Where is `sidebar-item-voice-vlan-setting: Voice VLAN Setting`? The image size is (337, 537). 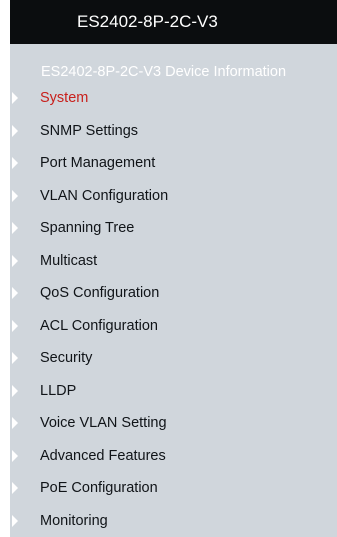 sidebar-item-voice-vlan-setting: Voice VLAN Setting is located at coordinates (173, 423).